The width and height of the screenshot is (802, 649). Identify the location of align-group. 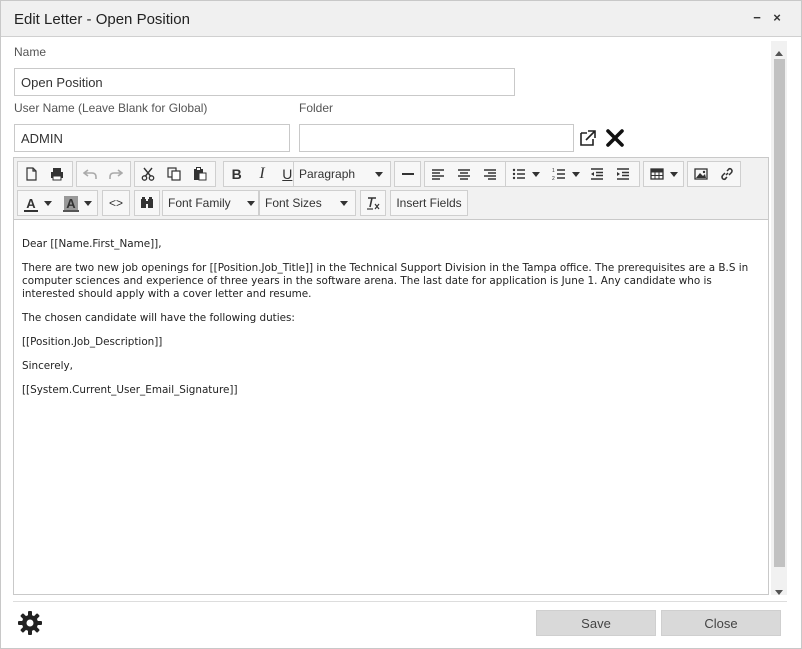
(465, 174).